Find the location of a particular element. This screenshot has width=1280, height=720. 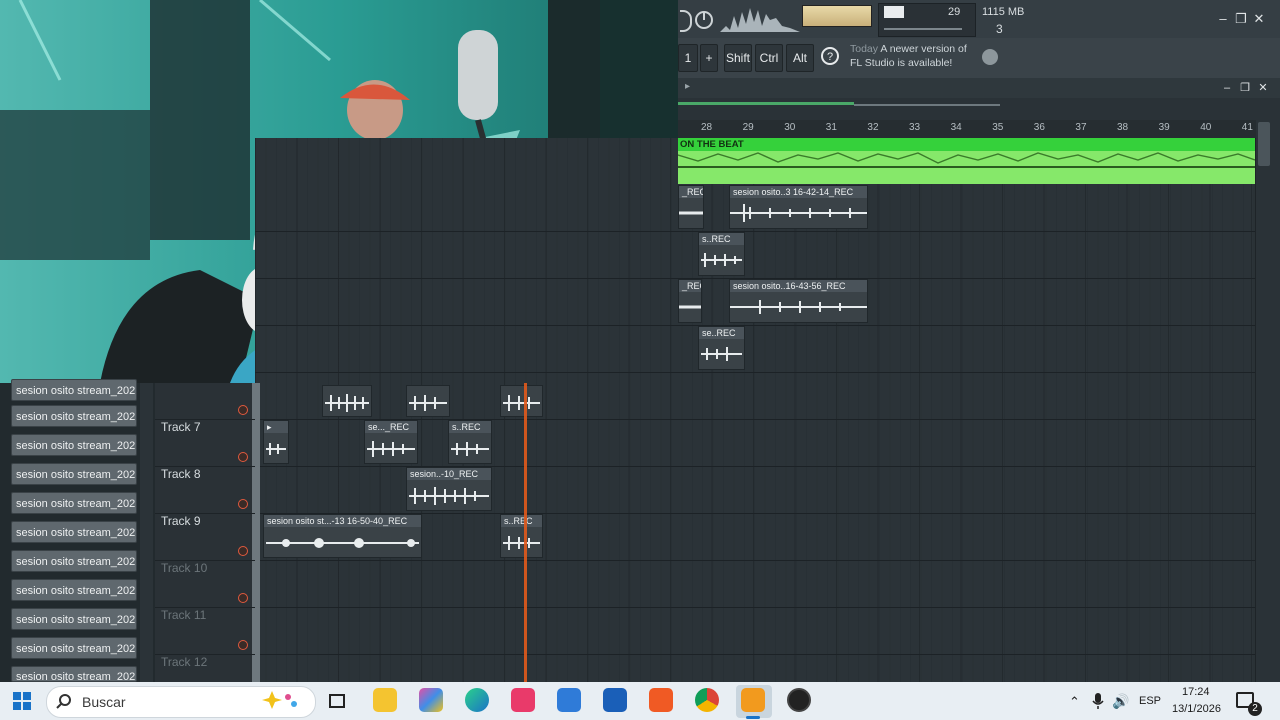

overview-thumb is located at coordinates (766, 103).